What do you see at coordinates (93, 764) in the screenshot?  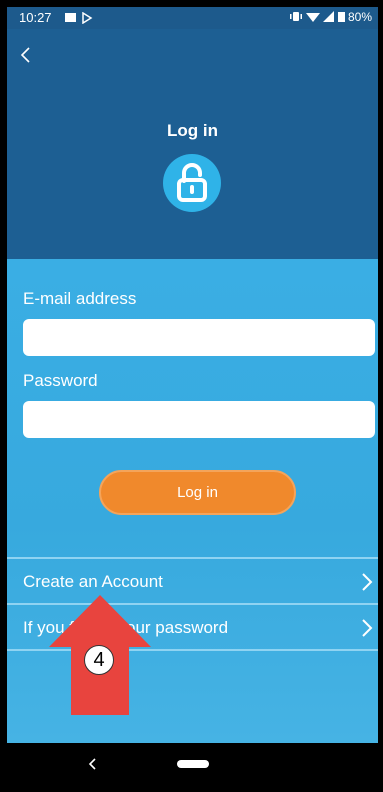 I see `nav-back-icon` at bounding box center [93, 764].